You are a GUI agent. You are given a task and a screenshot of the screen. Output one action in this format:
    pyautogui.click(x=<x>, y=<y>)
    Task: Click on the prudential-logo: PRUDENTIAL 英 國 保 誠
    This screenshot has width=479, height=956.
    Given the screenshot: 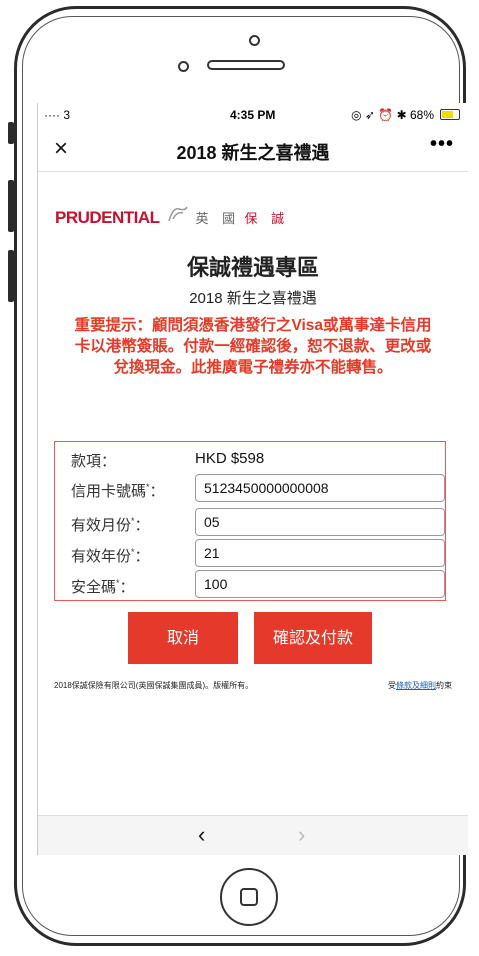 What is the action you would take?
    pyautogui.click(x=172, y=217)
    